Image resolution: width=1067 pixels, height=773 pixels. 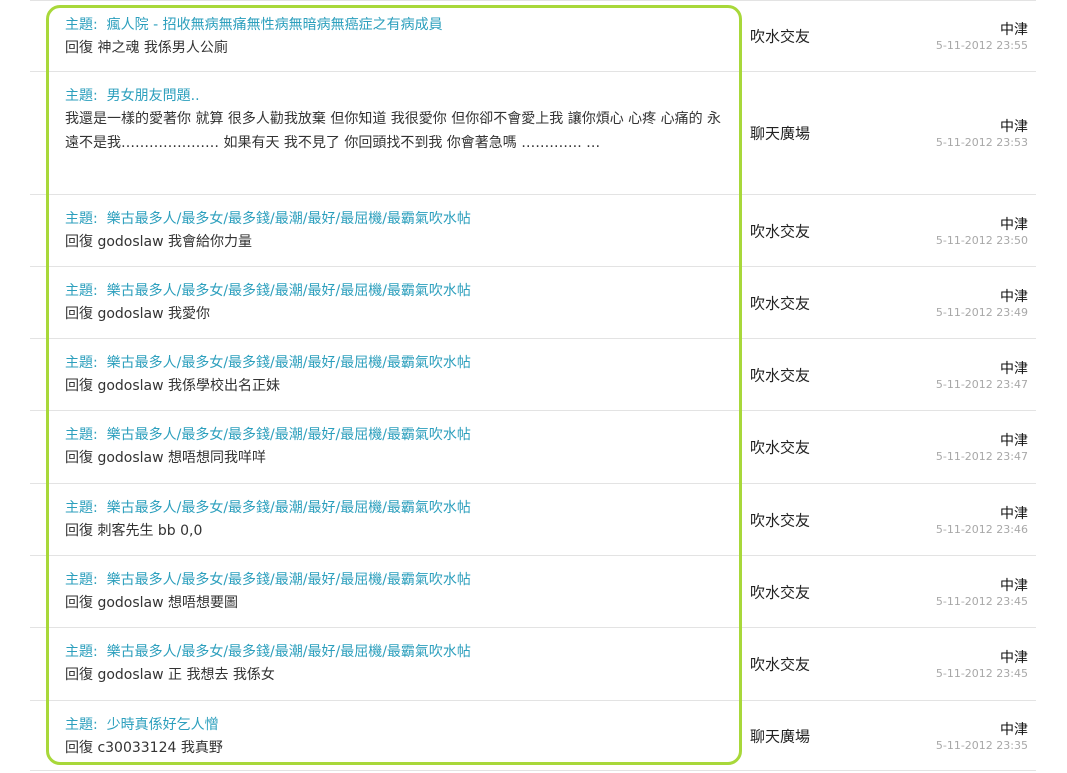 I want to click on post-time: 5-11-2012 23:53, so click(x=981, y=143).